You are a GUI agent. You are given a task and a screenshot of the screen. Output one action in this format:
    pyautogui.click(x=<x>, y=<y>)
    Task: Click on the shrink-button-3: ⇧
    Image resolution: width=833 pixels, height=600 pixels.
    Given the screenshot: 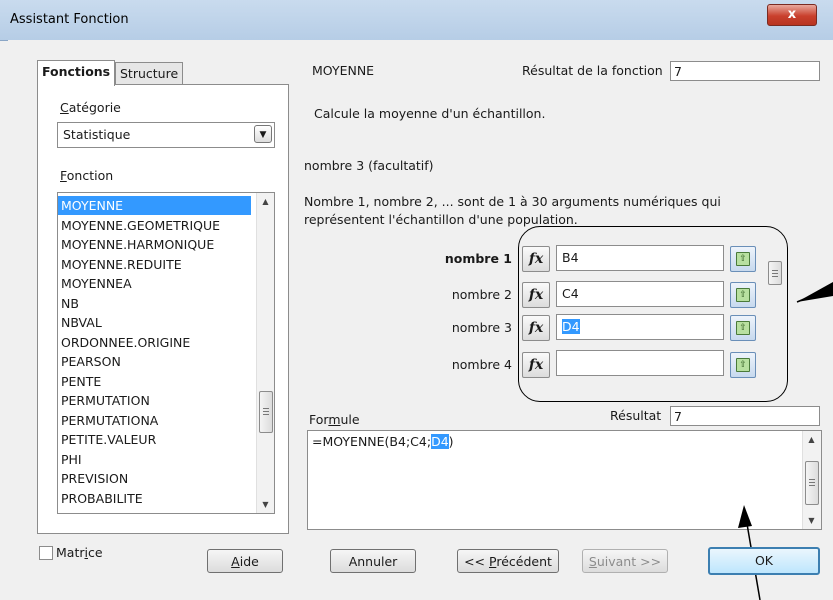 What is the action you would take?
    pyautogui.click(x=743, y=328)
    